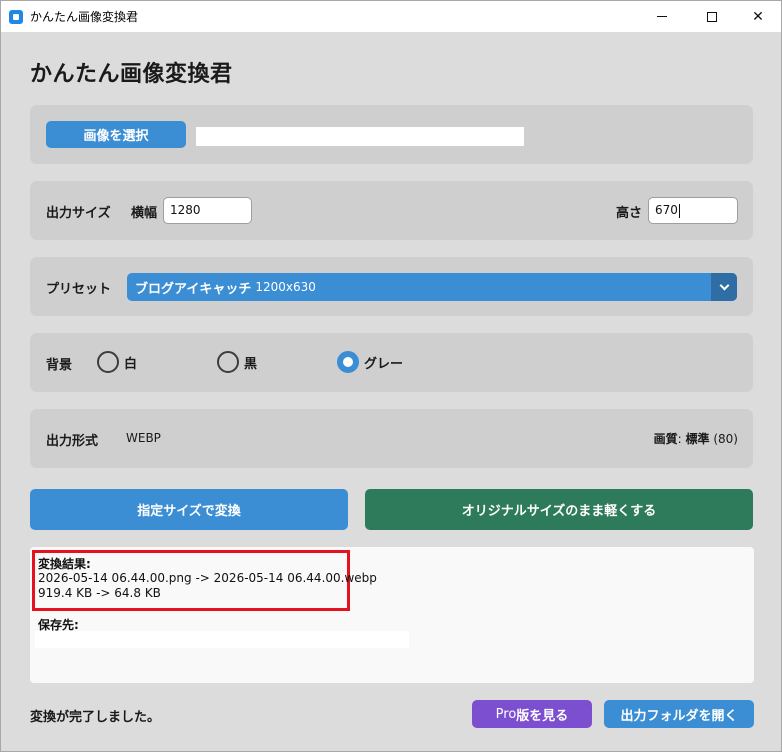 This screenshot has width=782, height=752. Describe the element at coordinates (348, 362) in the screenshot. I see `radio-on-icon` at that location.